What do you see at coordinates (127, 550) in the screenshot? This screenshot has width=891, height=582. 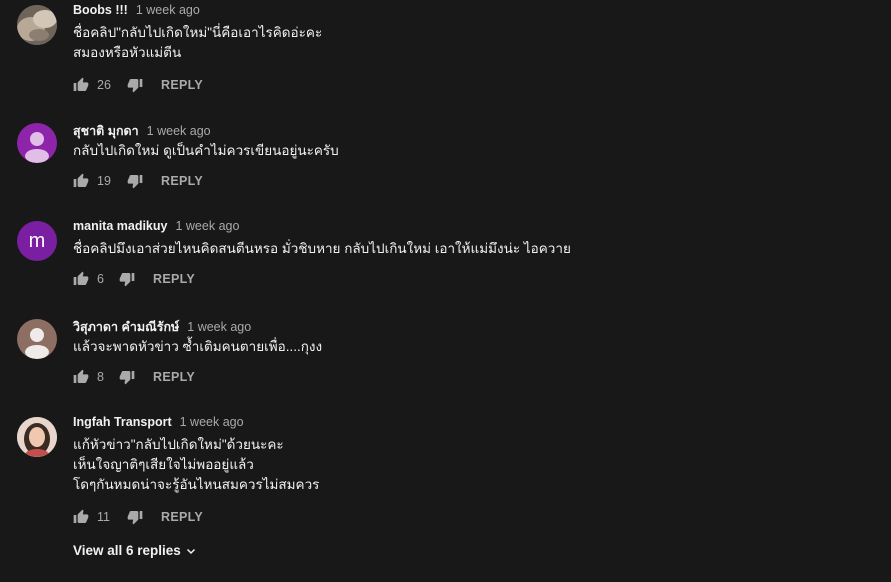 I see `view-replies-label: View all 6 replies` at bounding box center [127, 550].